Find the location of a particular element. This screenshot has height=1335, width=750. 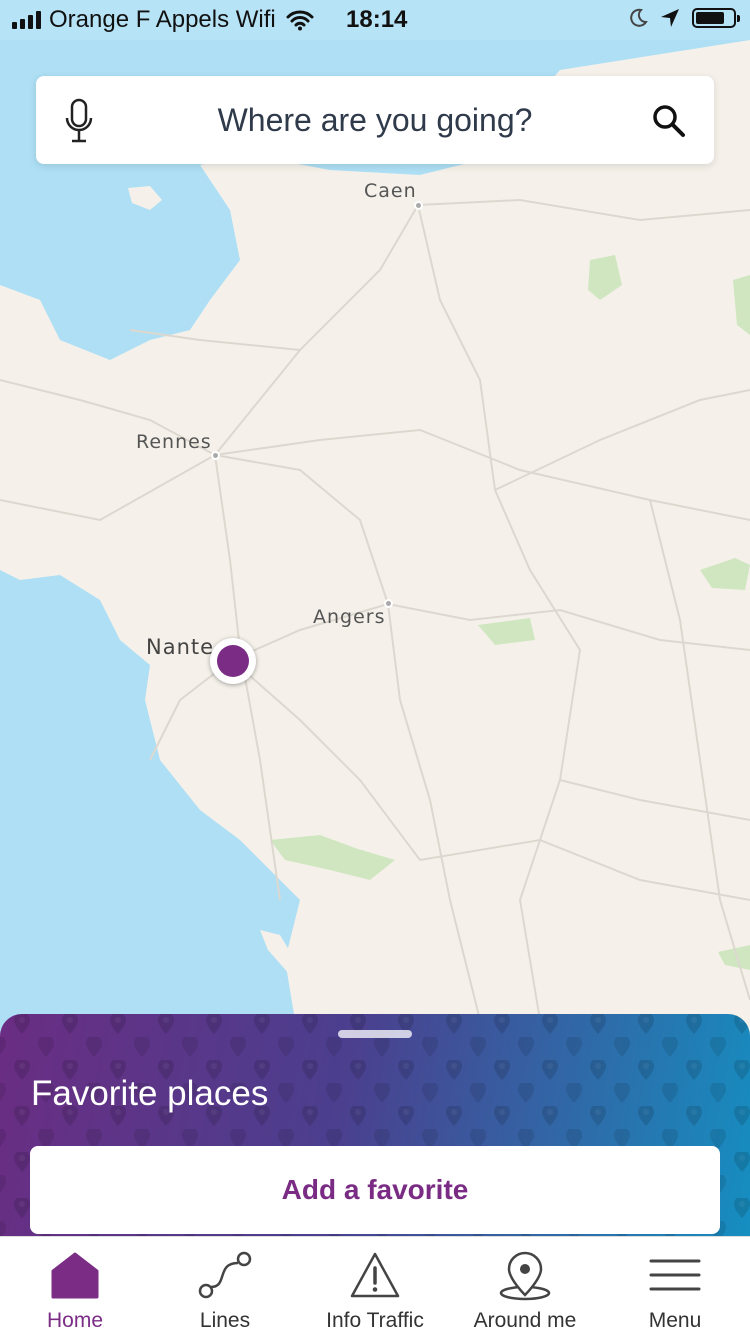

tab-around-me: Around me is located at coordinates (525, 1286).